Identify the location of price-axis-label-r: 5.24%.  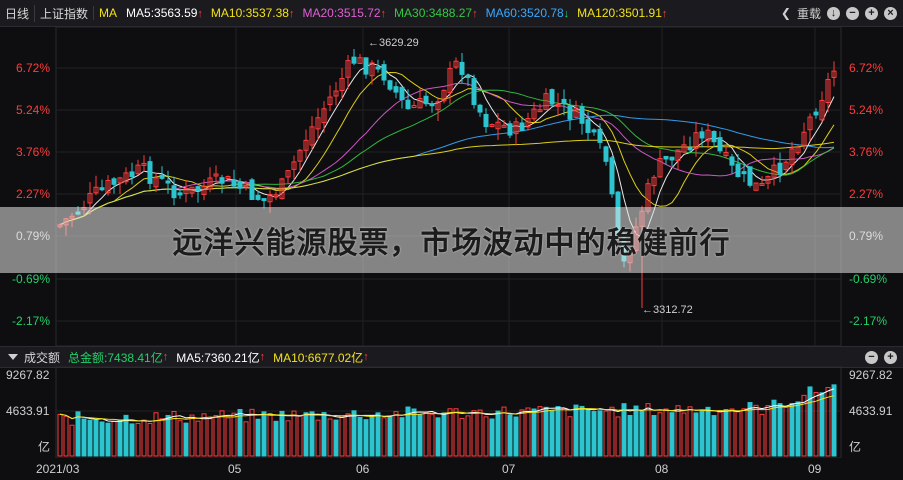
(866, 110).